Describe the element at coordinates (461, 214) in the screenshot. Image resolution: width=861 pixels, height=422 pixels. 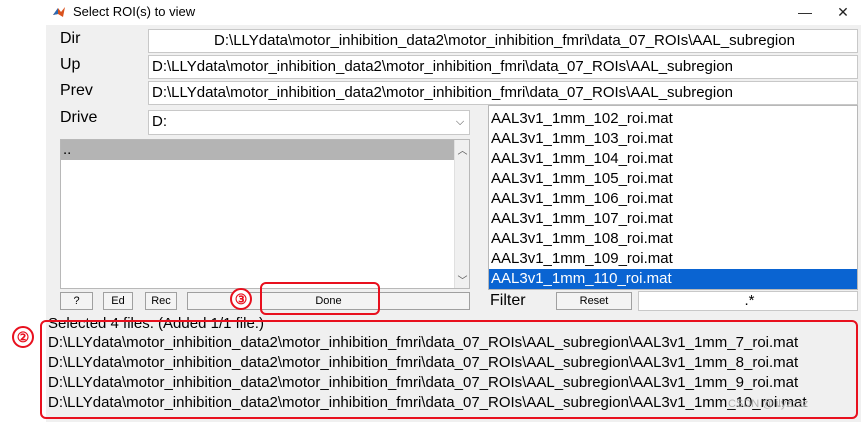
I see `directory-scrollbar: ︿ ﹀` at that location.